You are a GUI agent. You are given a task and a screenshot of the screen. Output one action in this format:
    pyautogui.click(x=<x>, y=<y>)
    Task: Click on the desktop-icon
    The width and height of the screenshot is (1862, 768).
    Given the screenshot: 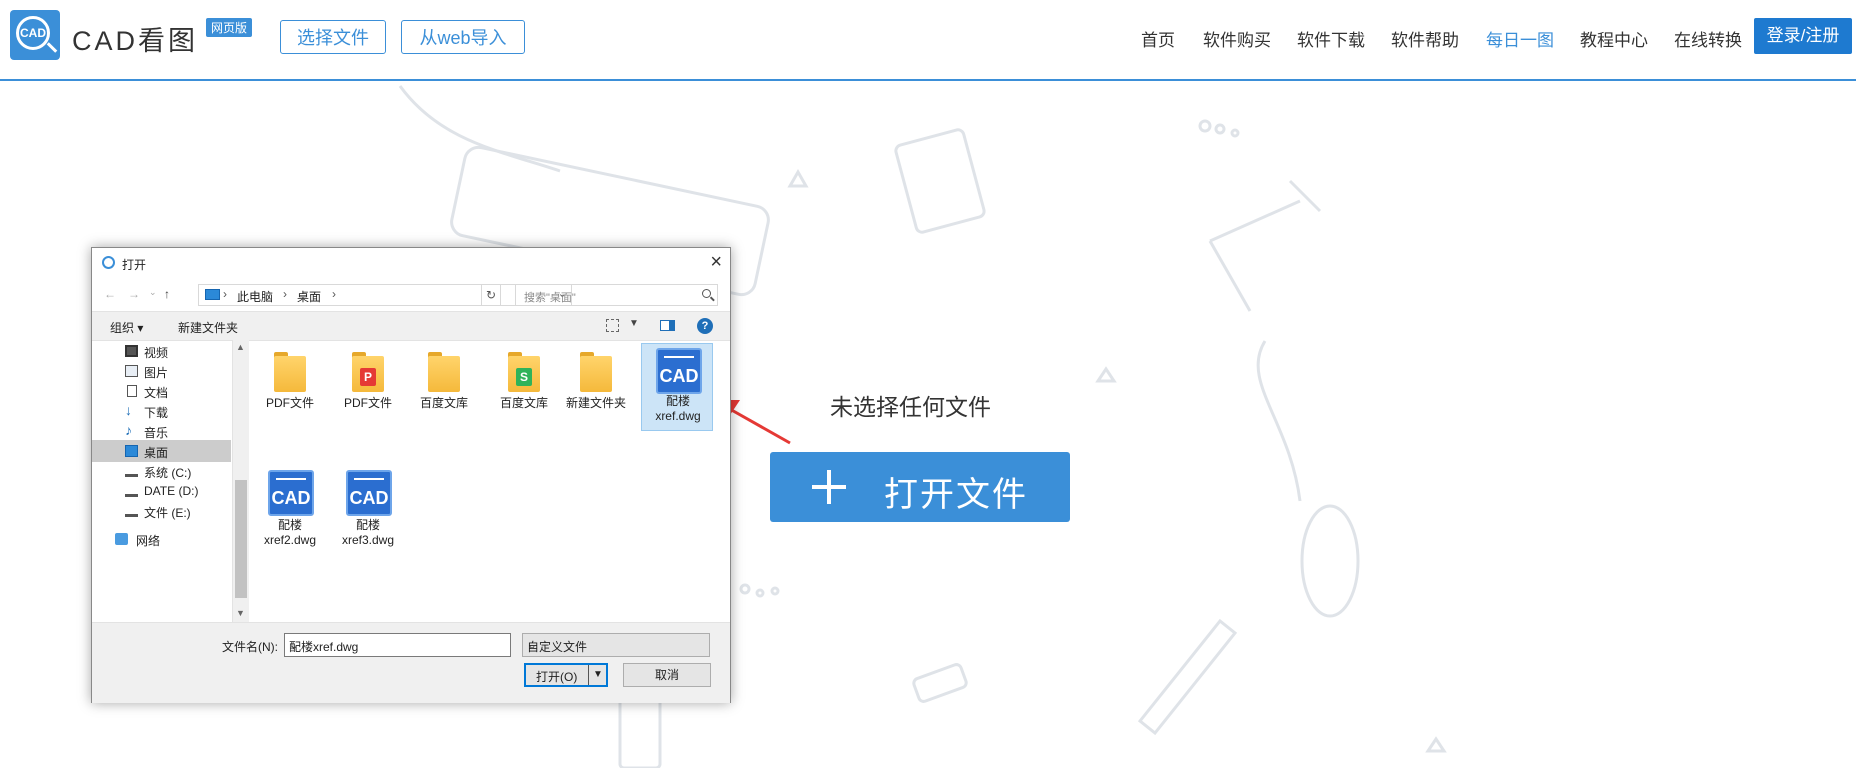 What is the action you would take?
    pyautogui.click(x=131, y=451)
    